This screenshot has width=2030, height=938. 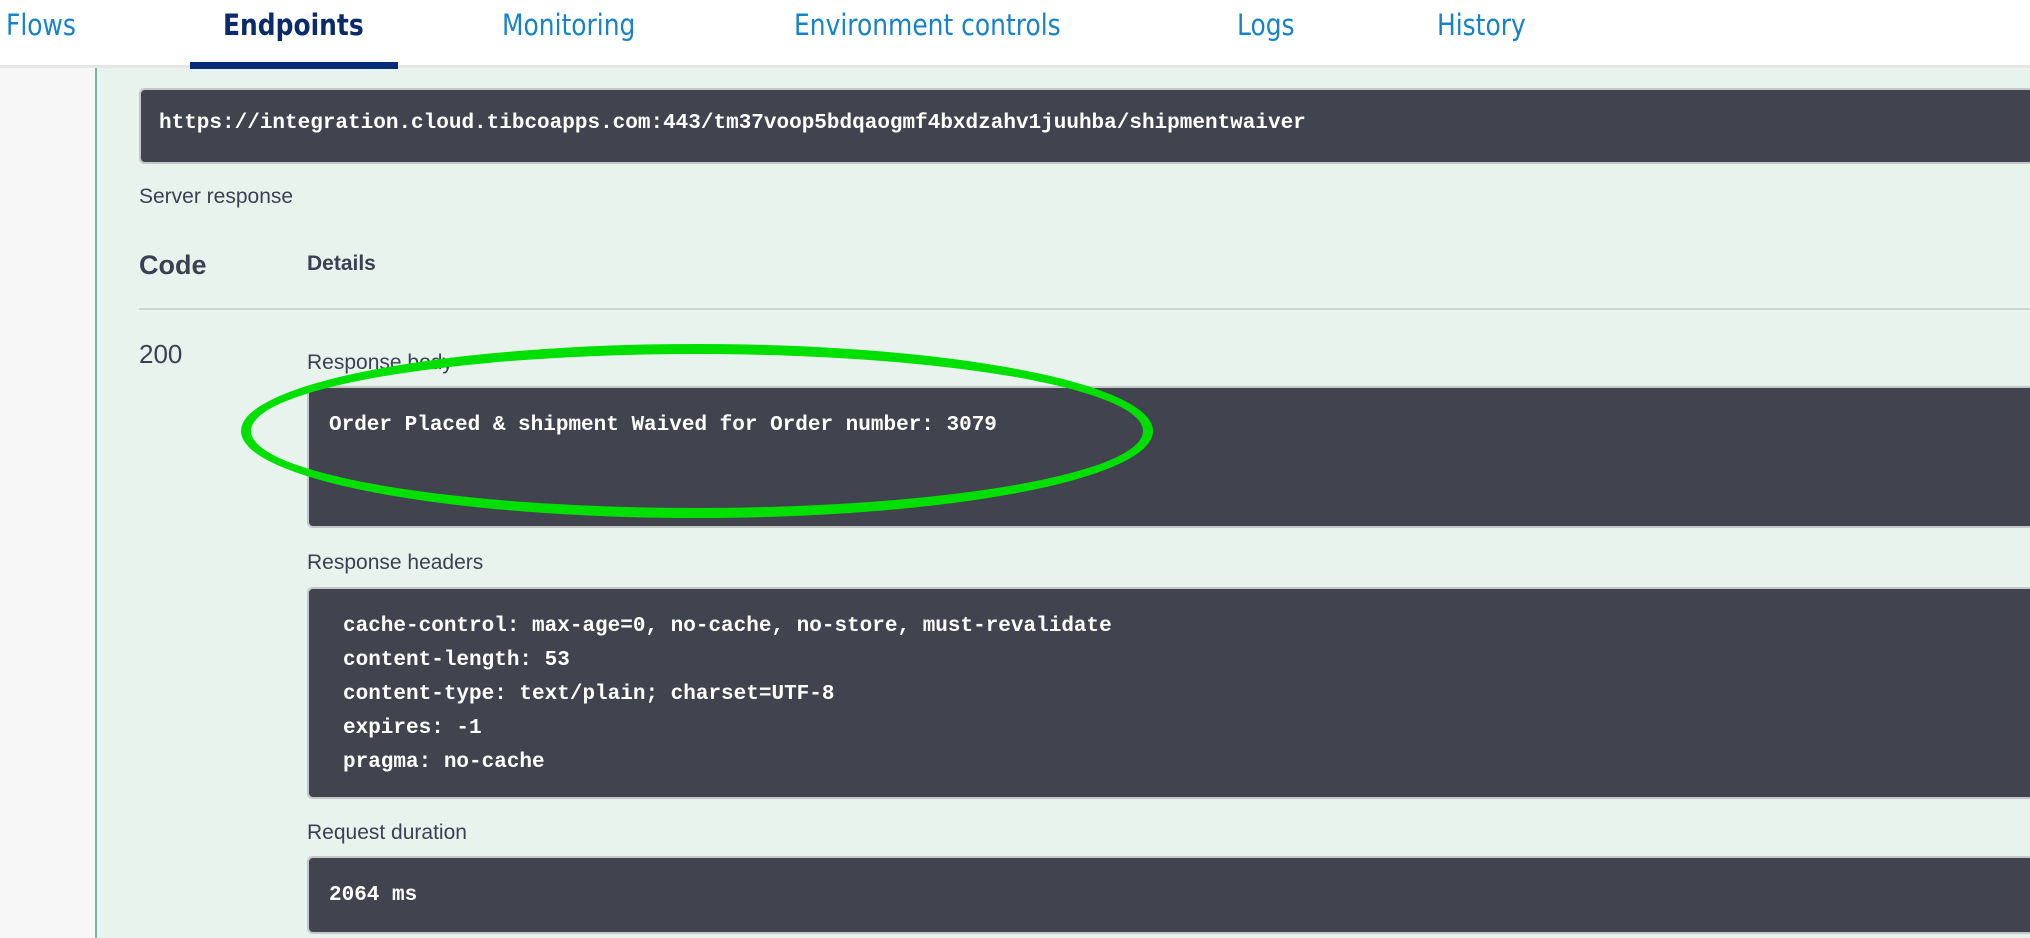 What do you see at coordinates (1481, 25) in the screenshot?
I see `tab-history: History` at bounding box center [1481, 25].